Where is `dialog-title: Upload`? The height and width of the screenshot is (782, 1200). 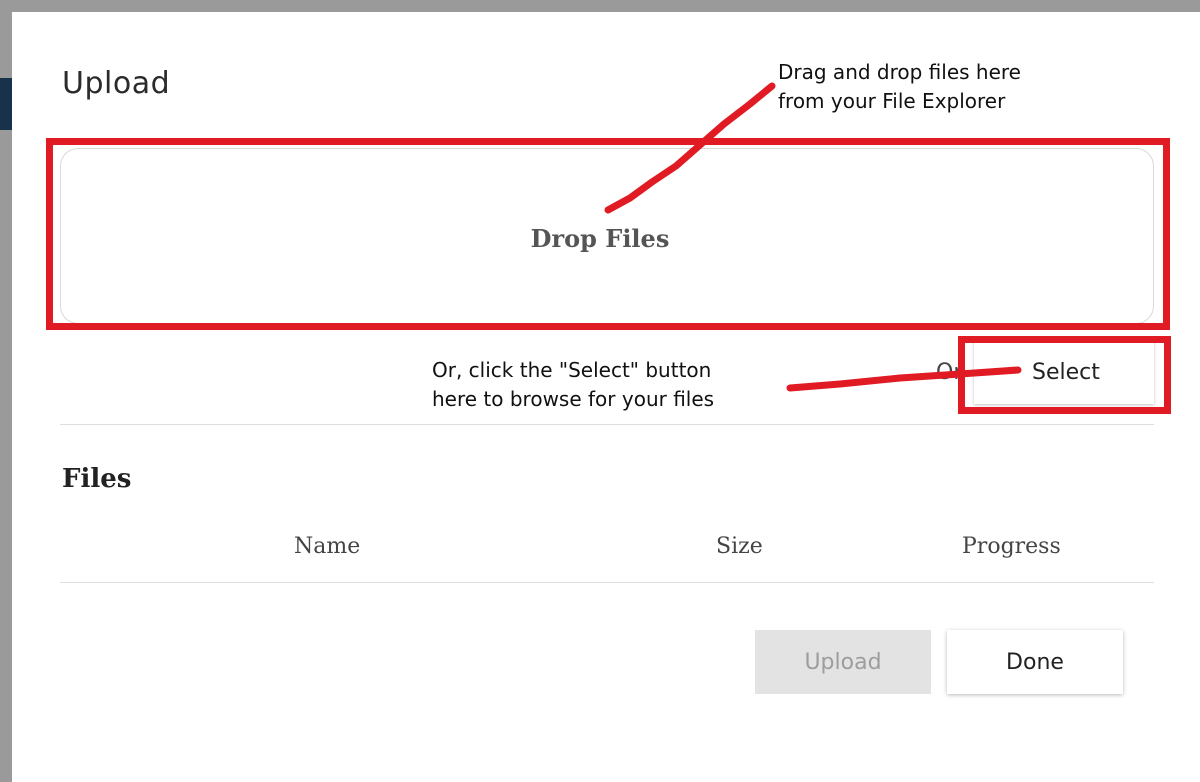
dialog-title: Upload is located at coordinates (116, 83).